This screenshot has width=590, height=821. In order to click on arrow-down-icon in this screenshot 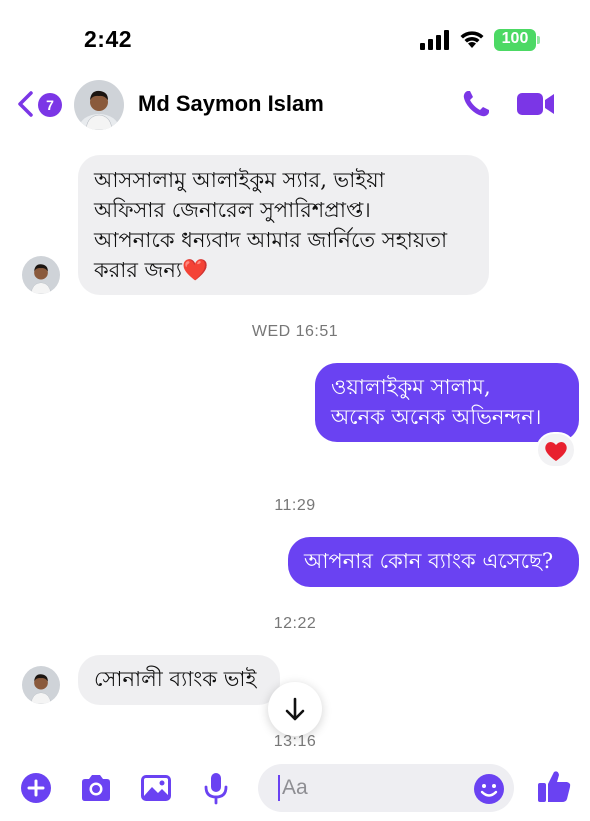, I will do `click(295, 709)`.